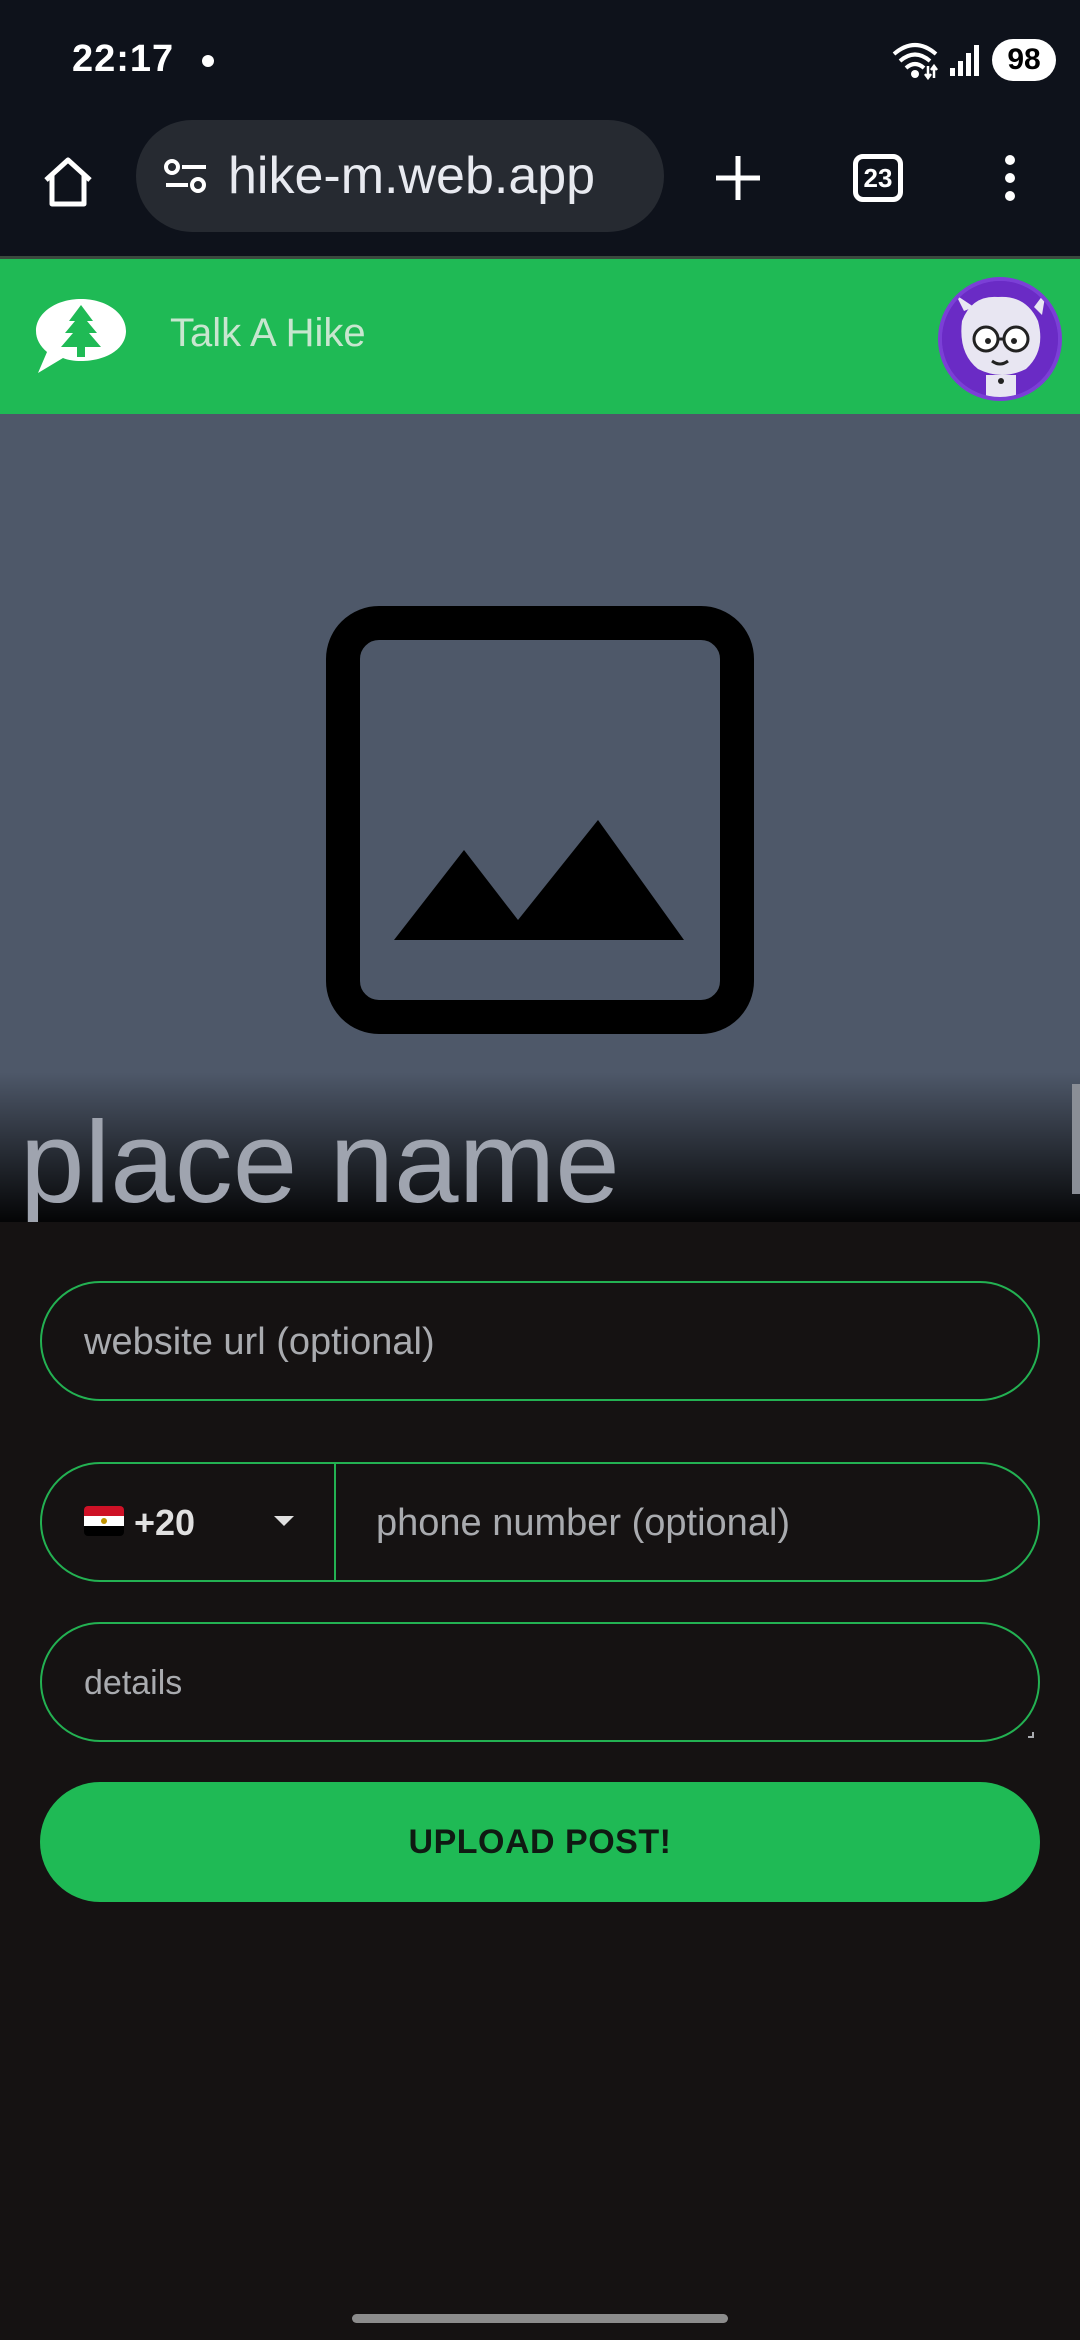 The image size is (1080, 2340). Describe the element at coordinates (964, 60) in the screenshot. I see `signal-icon` at that location.